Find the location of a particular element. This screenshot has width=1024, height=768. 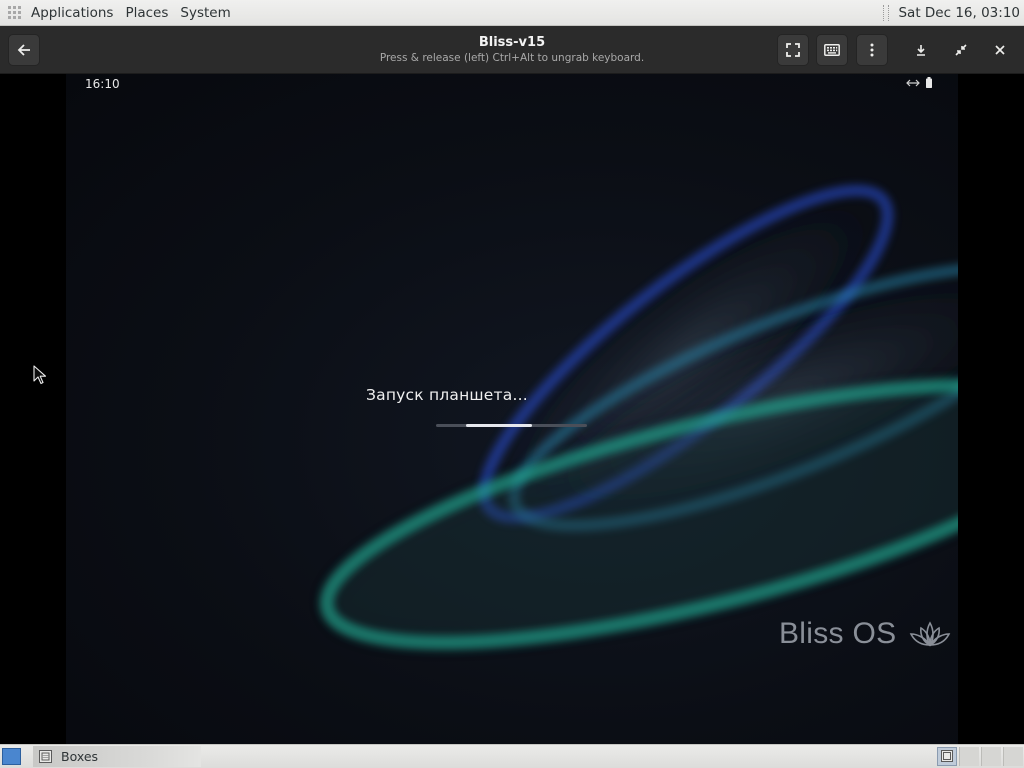

restore-icon is located at coordinates (961, 50).